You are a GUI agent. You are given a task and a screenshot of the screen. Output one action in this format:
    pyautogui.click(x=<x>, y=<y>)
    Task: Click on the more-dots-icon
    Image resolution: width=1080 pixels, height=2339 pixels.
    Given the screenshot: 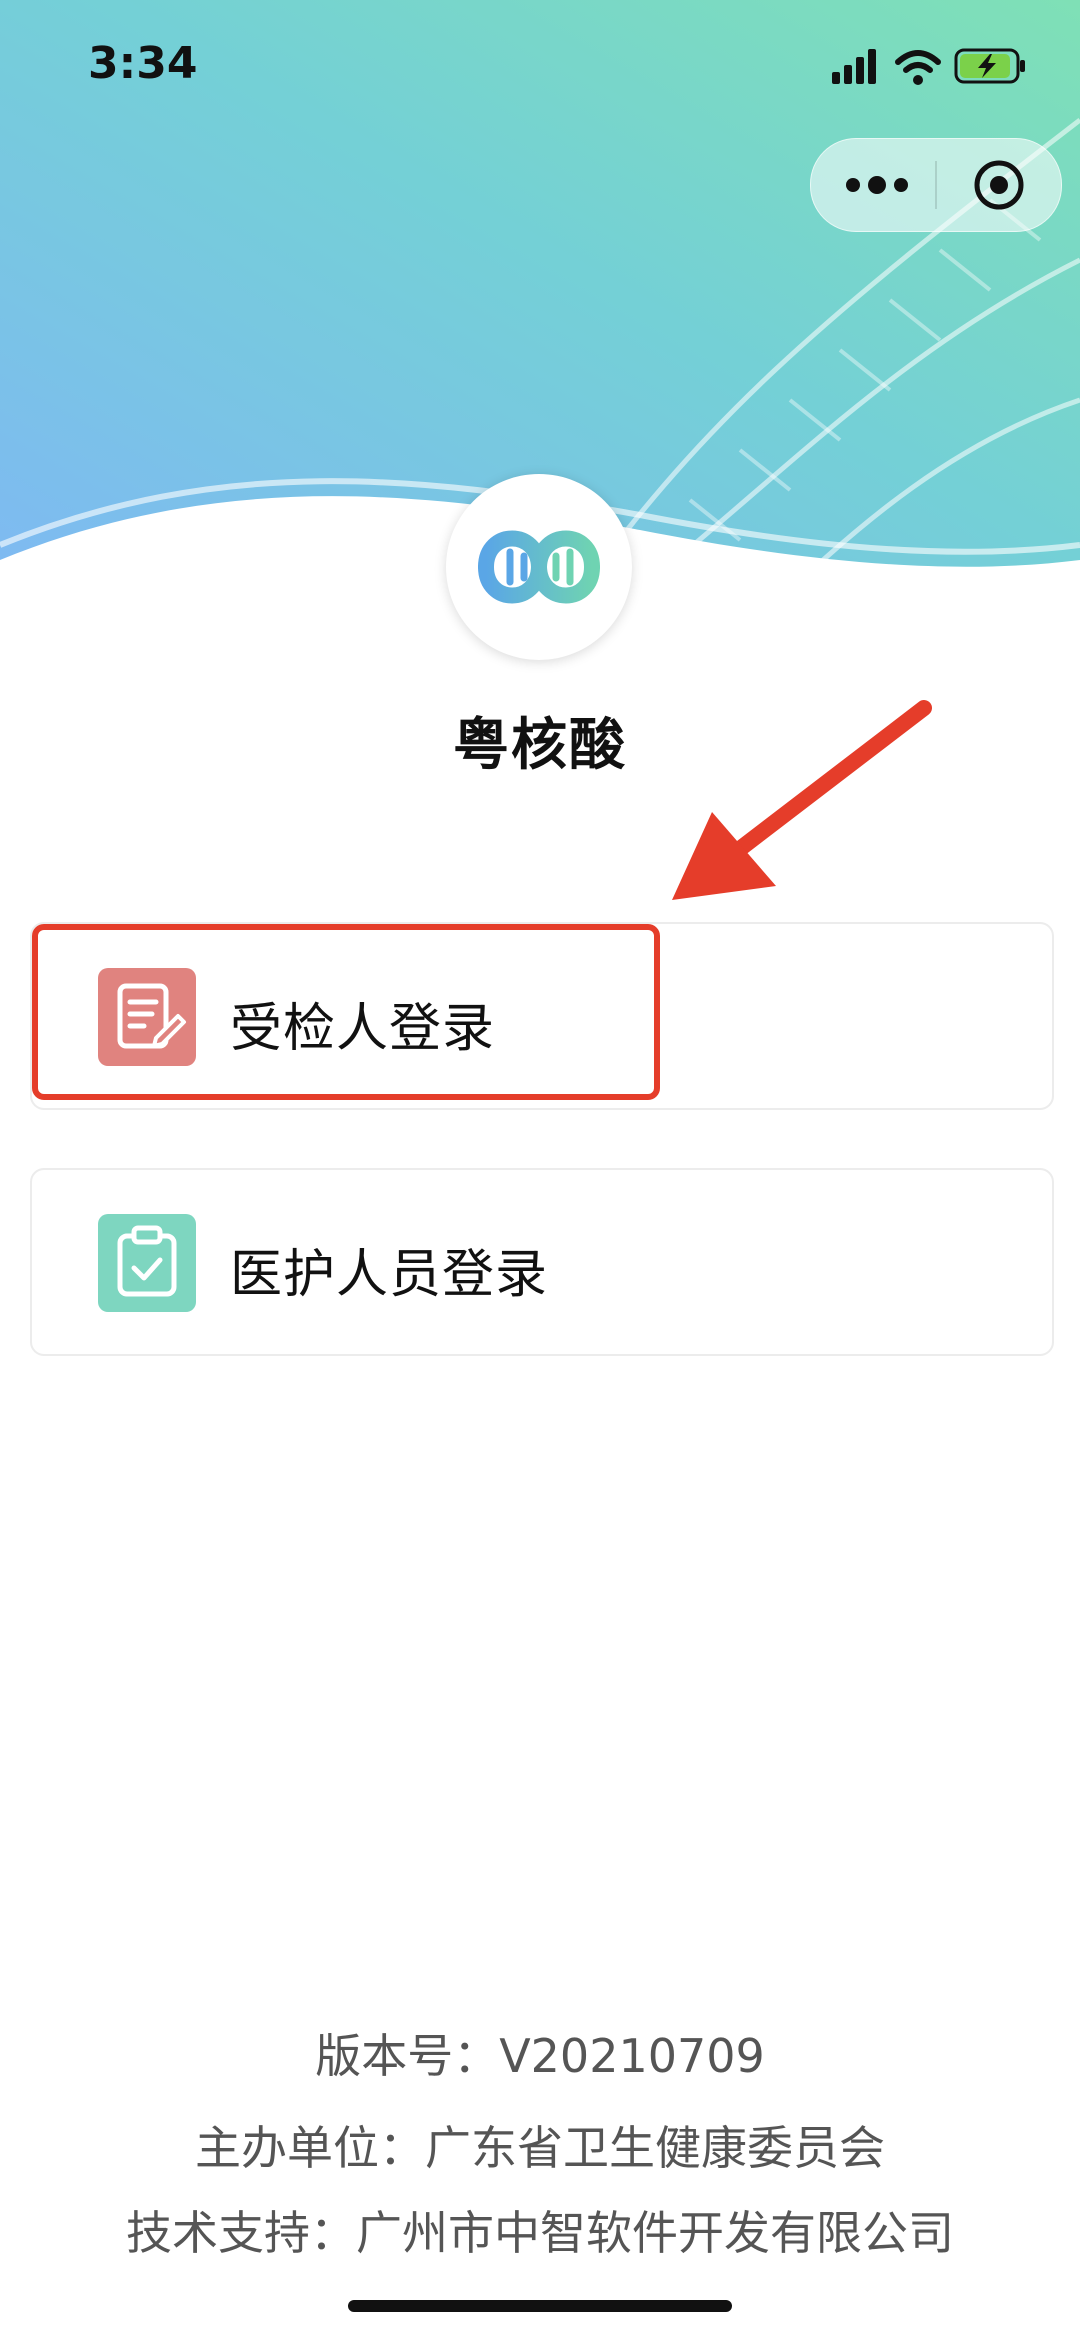 What is the action you would take?
    pyautogui.click(x=877, y=185)
    